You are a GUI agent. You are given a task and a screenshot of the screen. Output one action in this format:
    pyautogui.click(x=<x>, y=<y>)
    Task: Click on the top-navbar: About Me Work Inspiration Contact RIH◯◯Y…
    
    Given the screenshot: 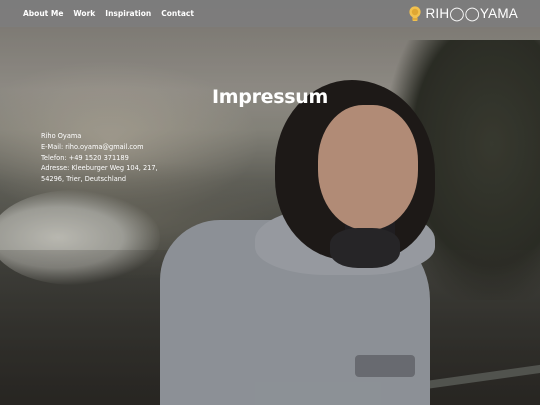 What is the action you would take?
    pyautogui.click(x=270, y=13)
    